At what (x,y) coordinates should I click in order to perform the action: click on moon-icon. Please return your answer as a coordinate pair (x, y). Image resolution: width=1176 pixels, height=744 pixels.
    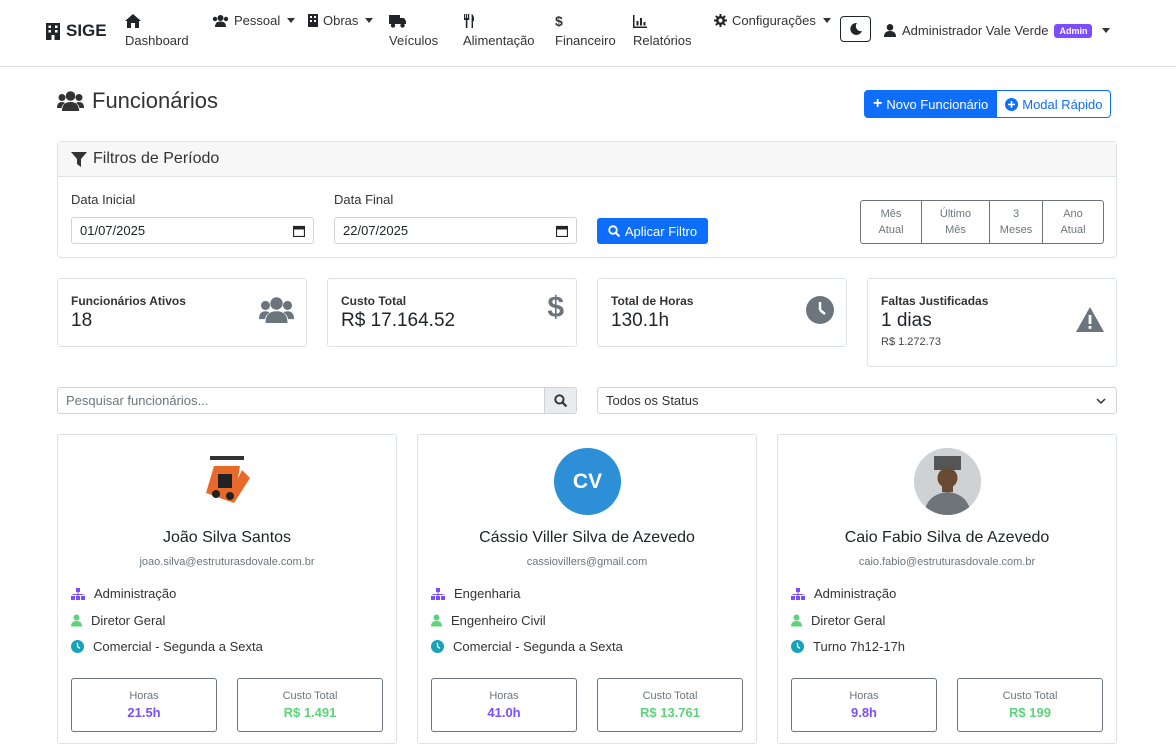
    Looking at the image, I should click on (855, 29).